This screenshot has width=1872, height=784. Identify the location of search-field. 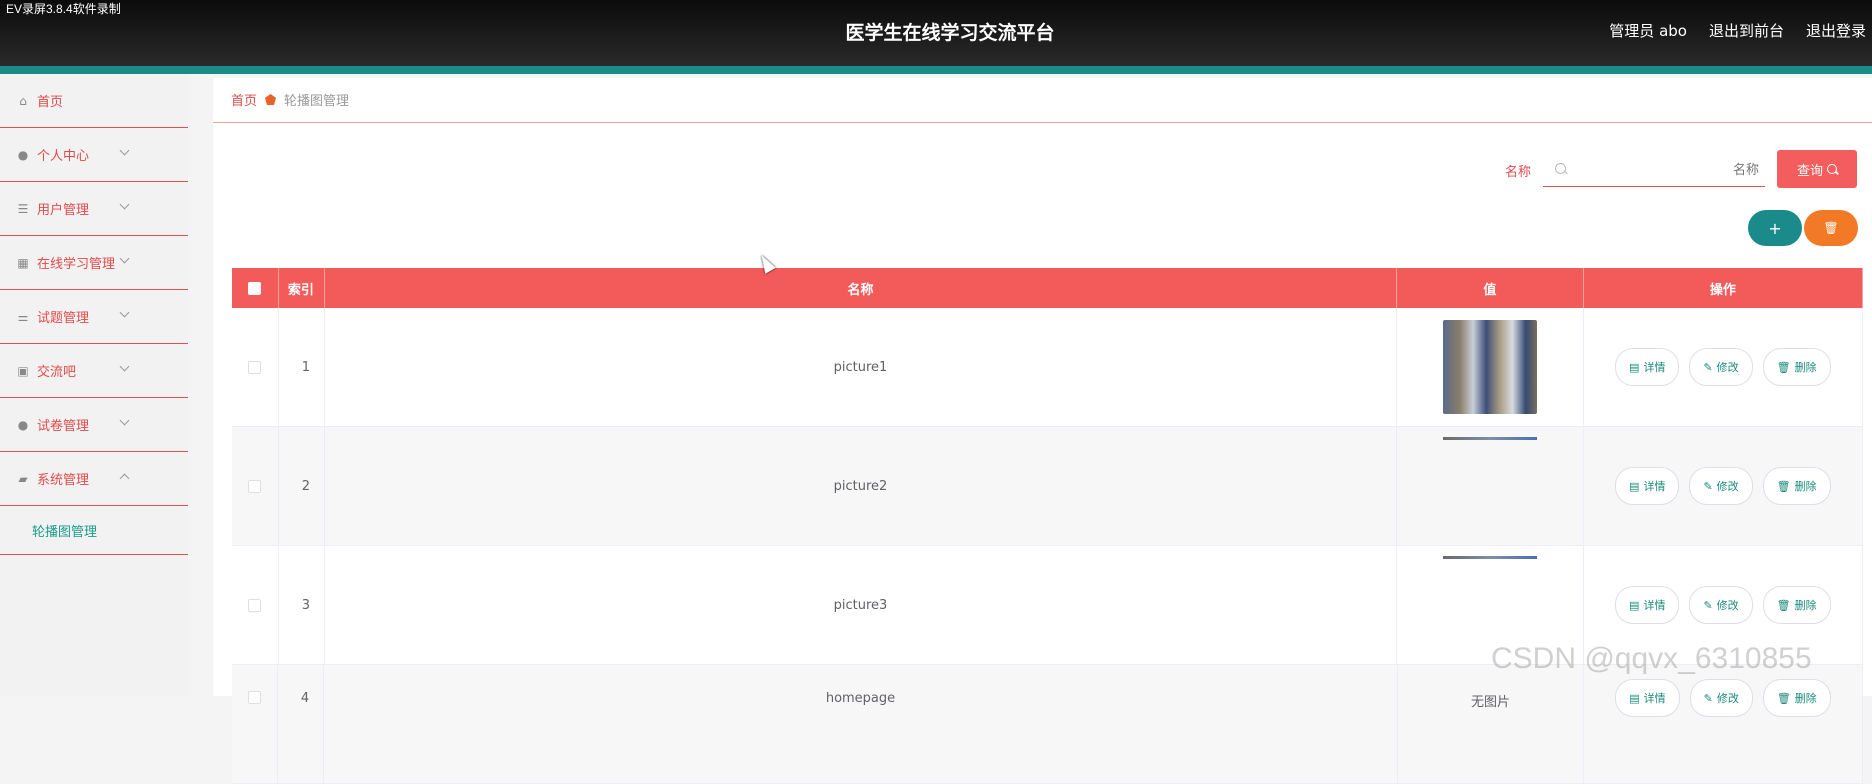
(1654, 169).